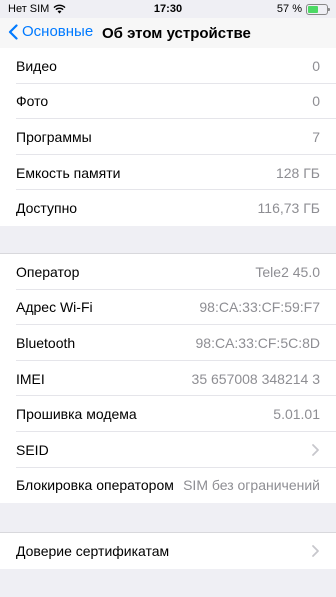 The image size is (336, 597). I want to click on row-label: Оператор, so click(48, 271).